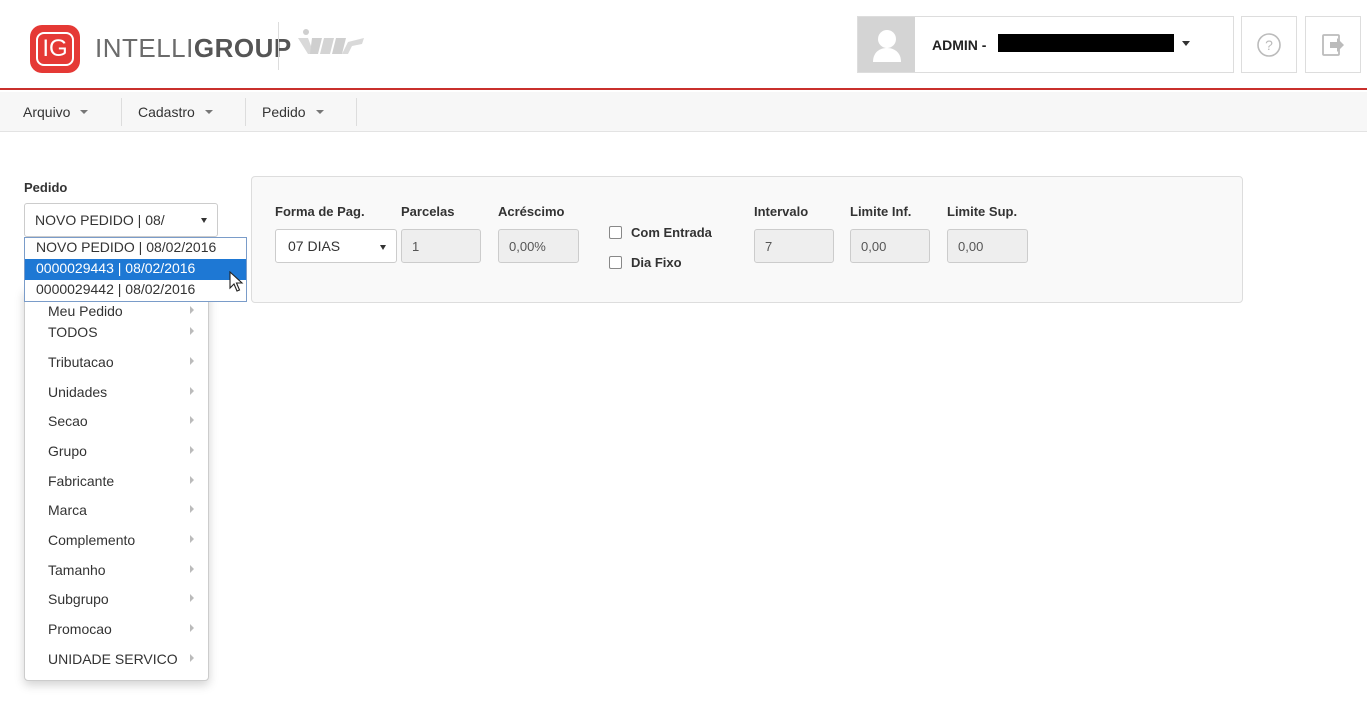 This screenshot has width=1367, height=706. What do you see at coordinates (81, 481) in the screenshot?
I see `category-item-label: Fabricante` at bounding box center [81, 481].